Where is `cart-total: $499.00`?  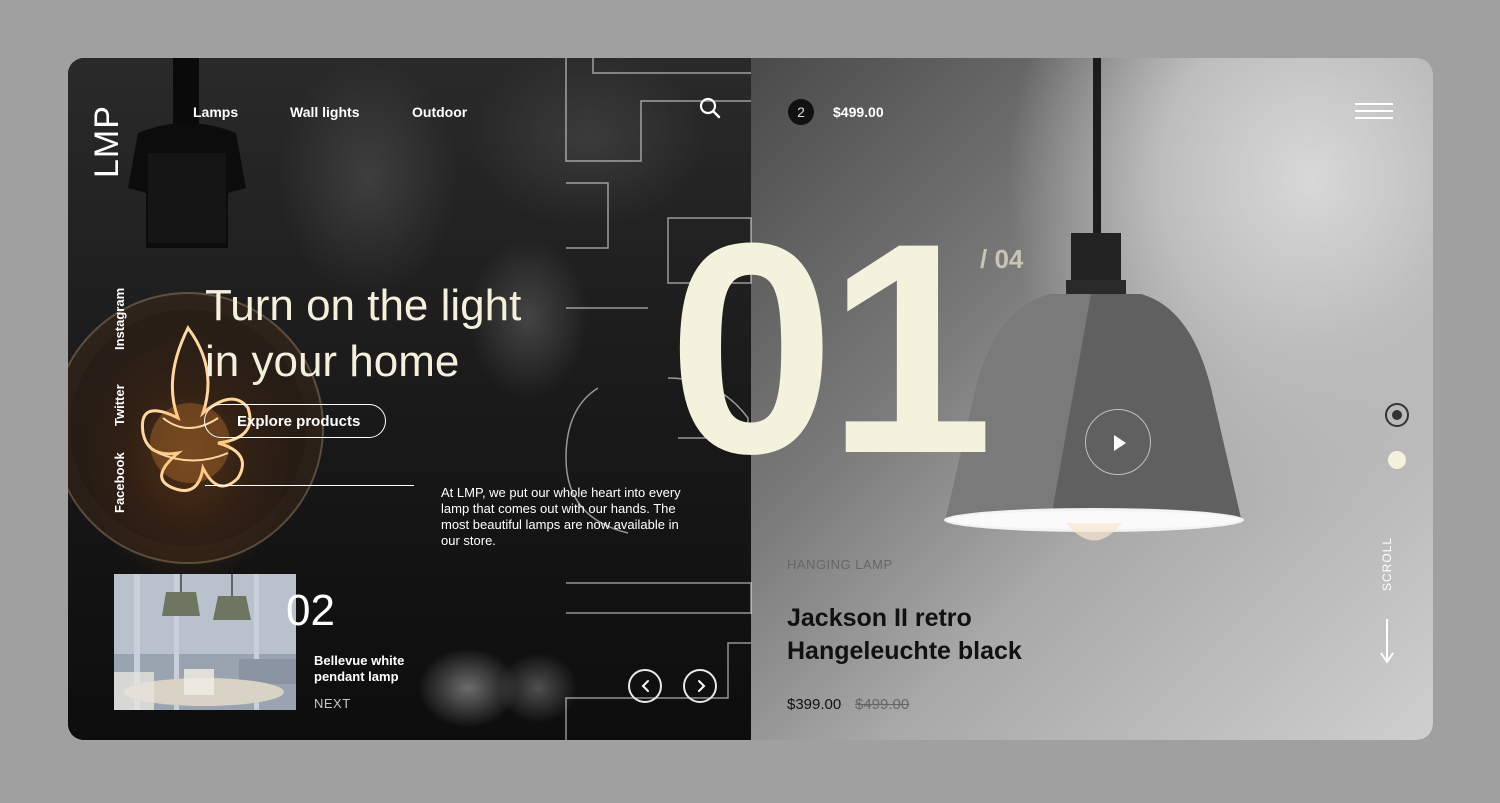
cart-total: $499.00 is located at coordinates (858, 112).